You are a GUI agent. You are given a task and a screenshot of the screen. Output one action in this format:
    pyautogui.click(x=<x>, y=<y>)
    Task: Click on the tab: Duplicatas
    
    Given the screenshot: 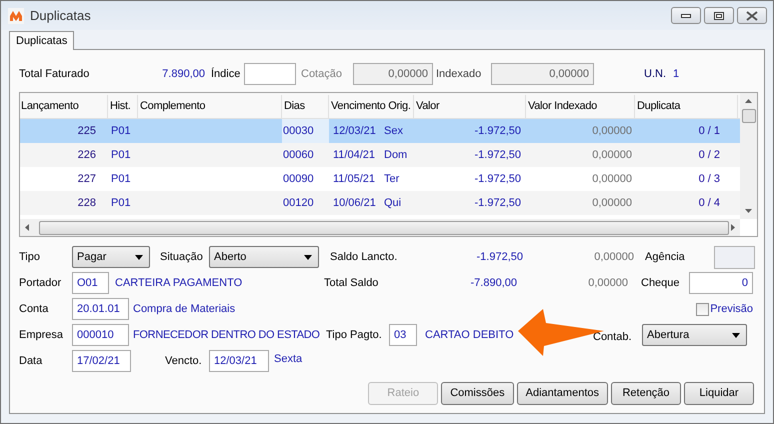 What is the action you would take?
    pyautogui.click(x=41, y=40)
    